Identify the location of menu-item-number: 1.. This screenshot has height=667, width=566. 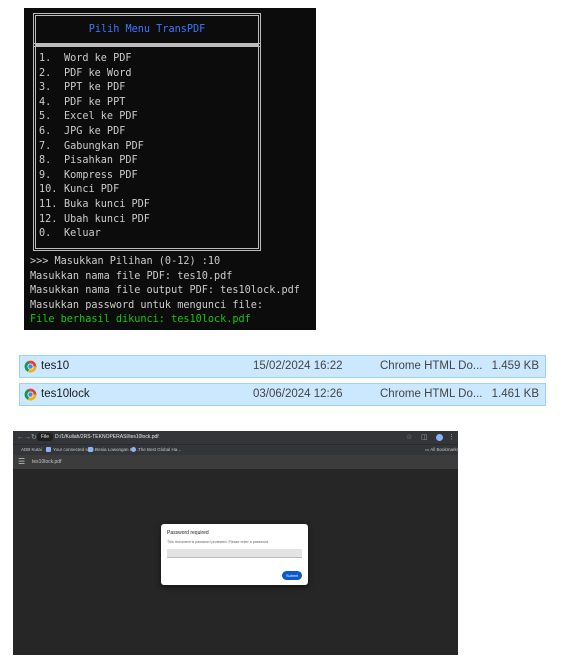
(45, 58).